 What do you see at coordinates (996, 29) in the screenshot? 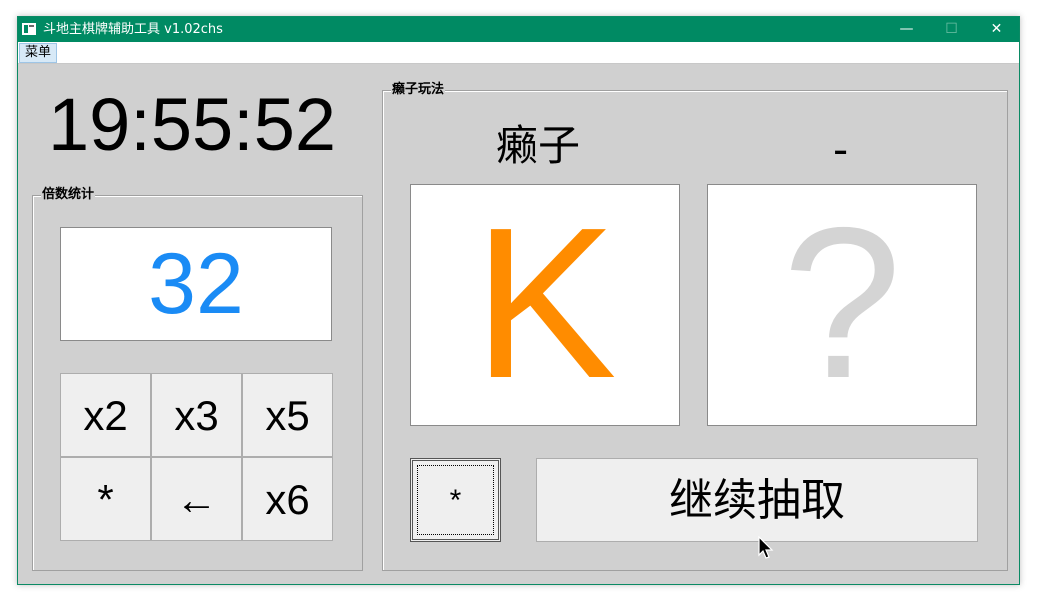
I see `close-button: ✕` at bounding box center [996, 29].